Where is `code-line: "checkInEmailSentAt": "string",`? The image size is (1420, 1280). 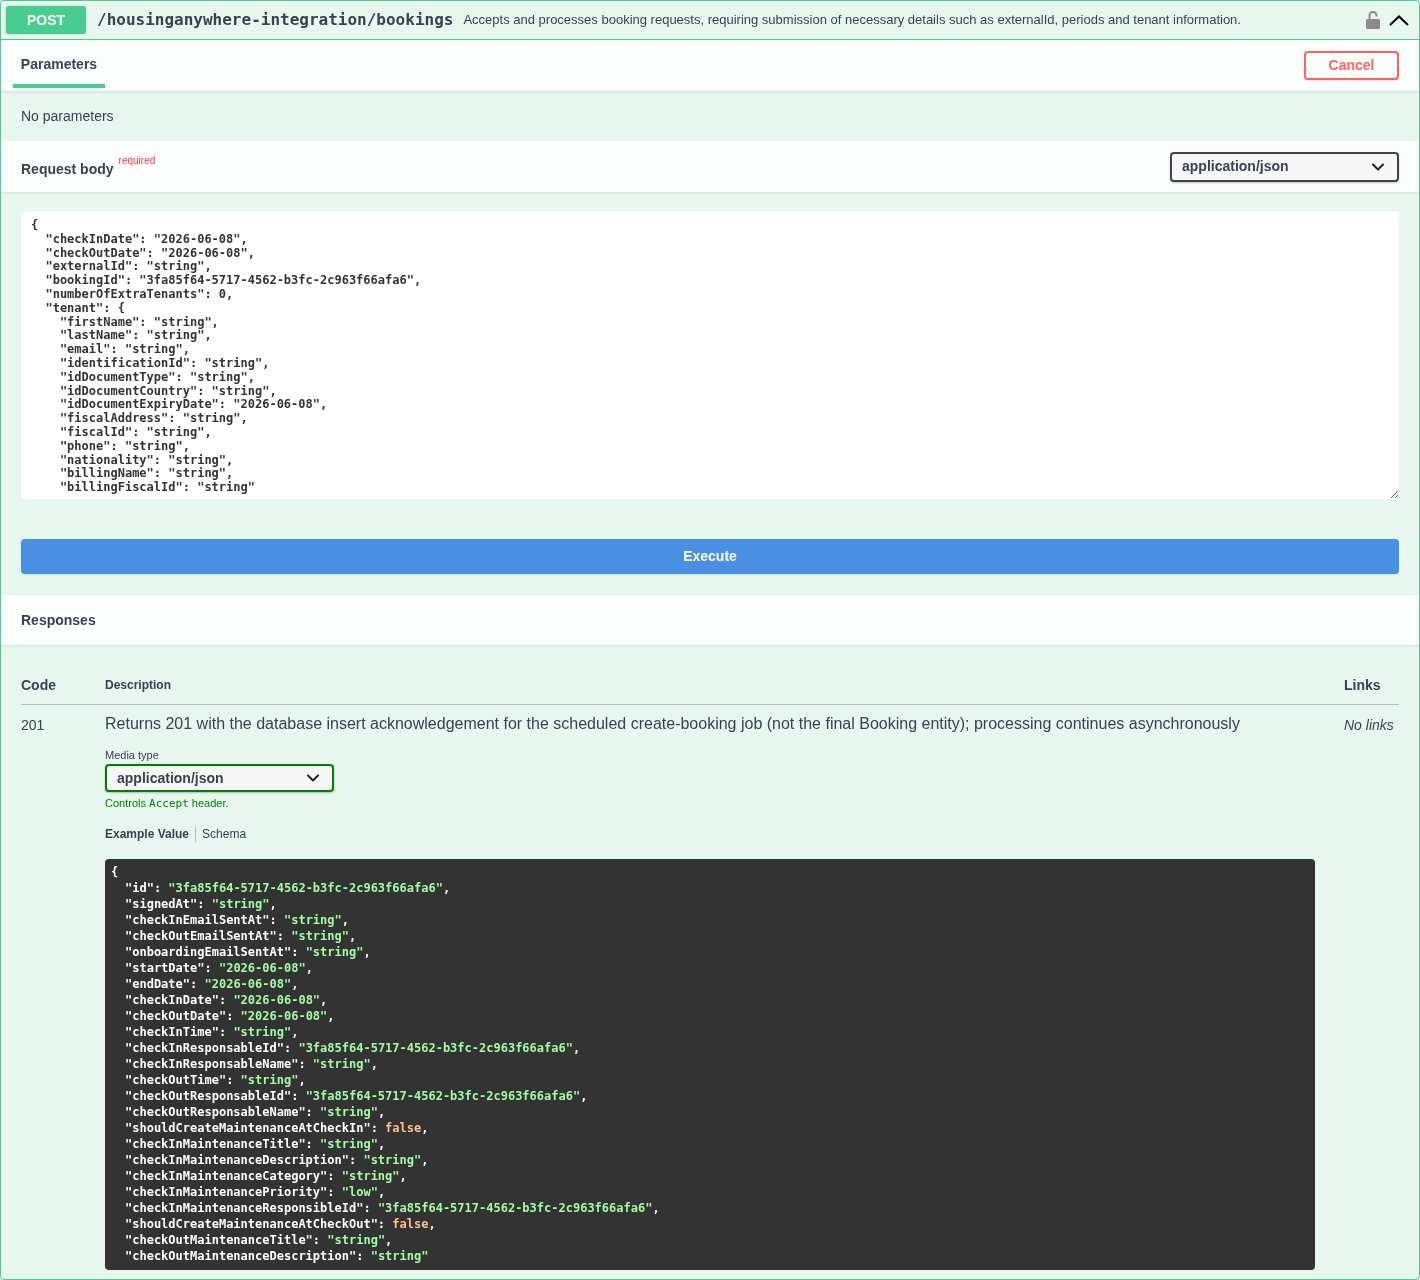 code-line: "checkInEmailSentAt": "string", is located at coordinates (237, 920).